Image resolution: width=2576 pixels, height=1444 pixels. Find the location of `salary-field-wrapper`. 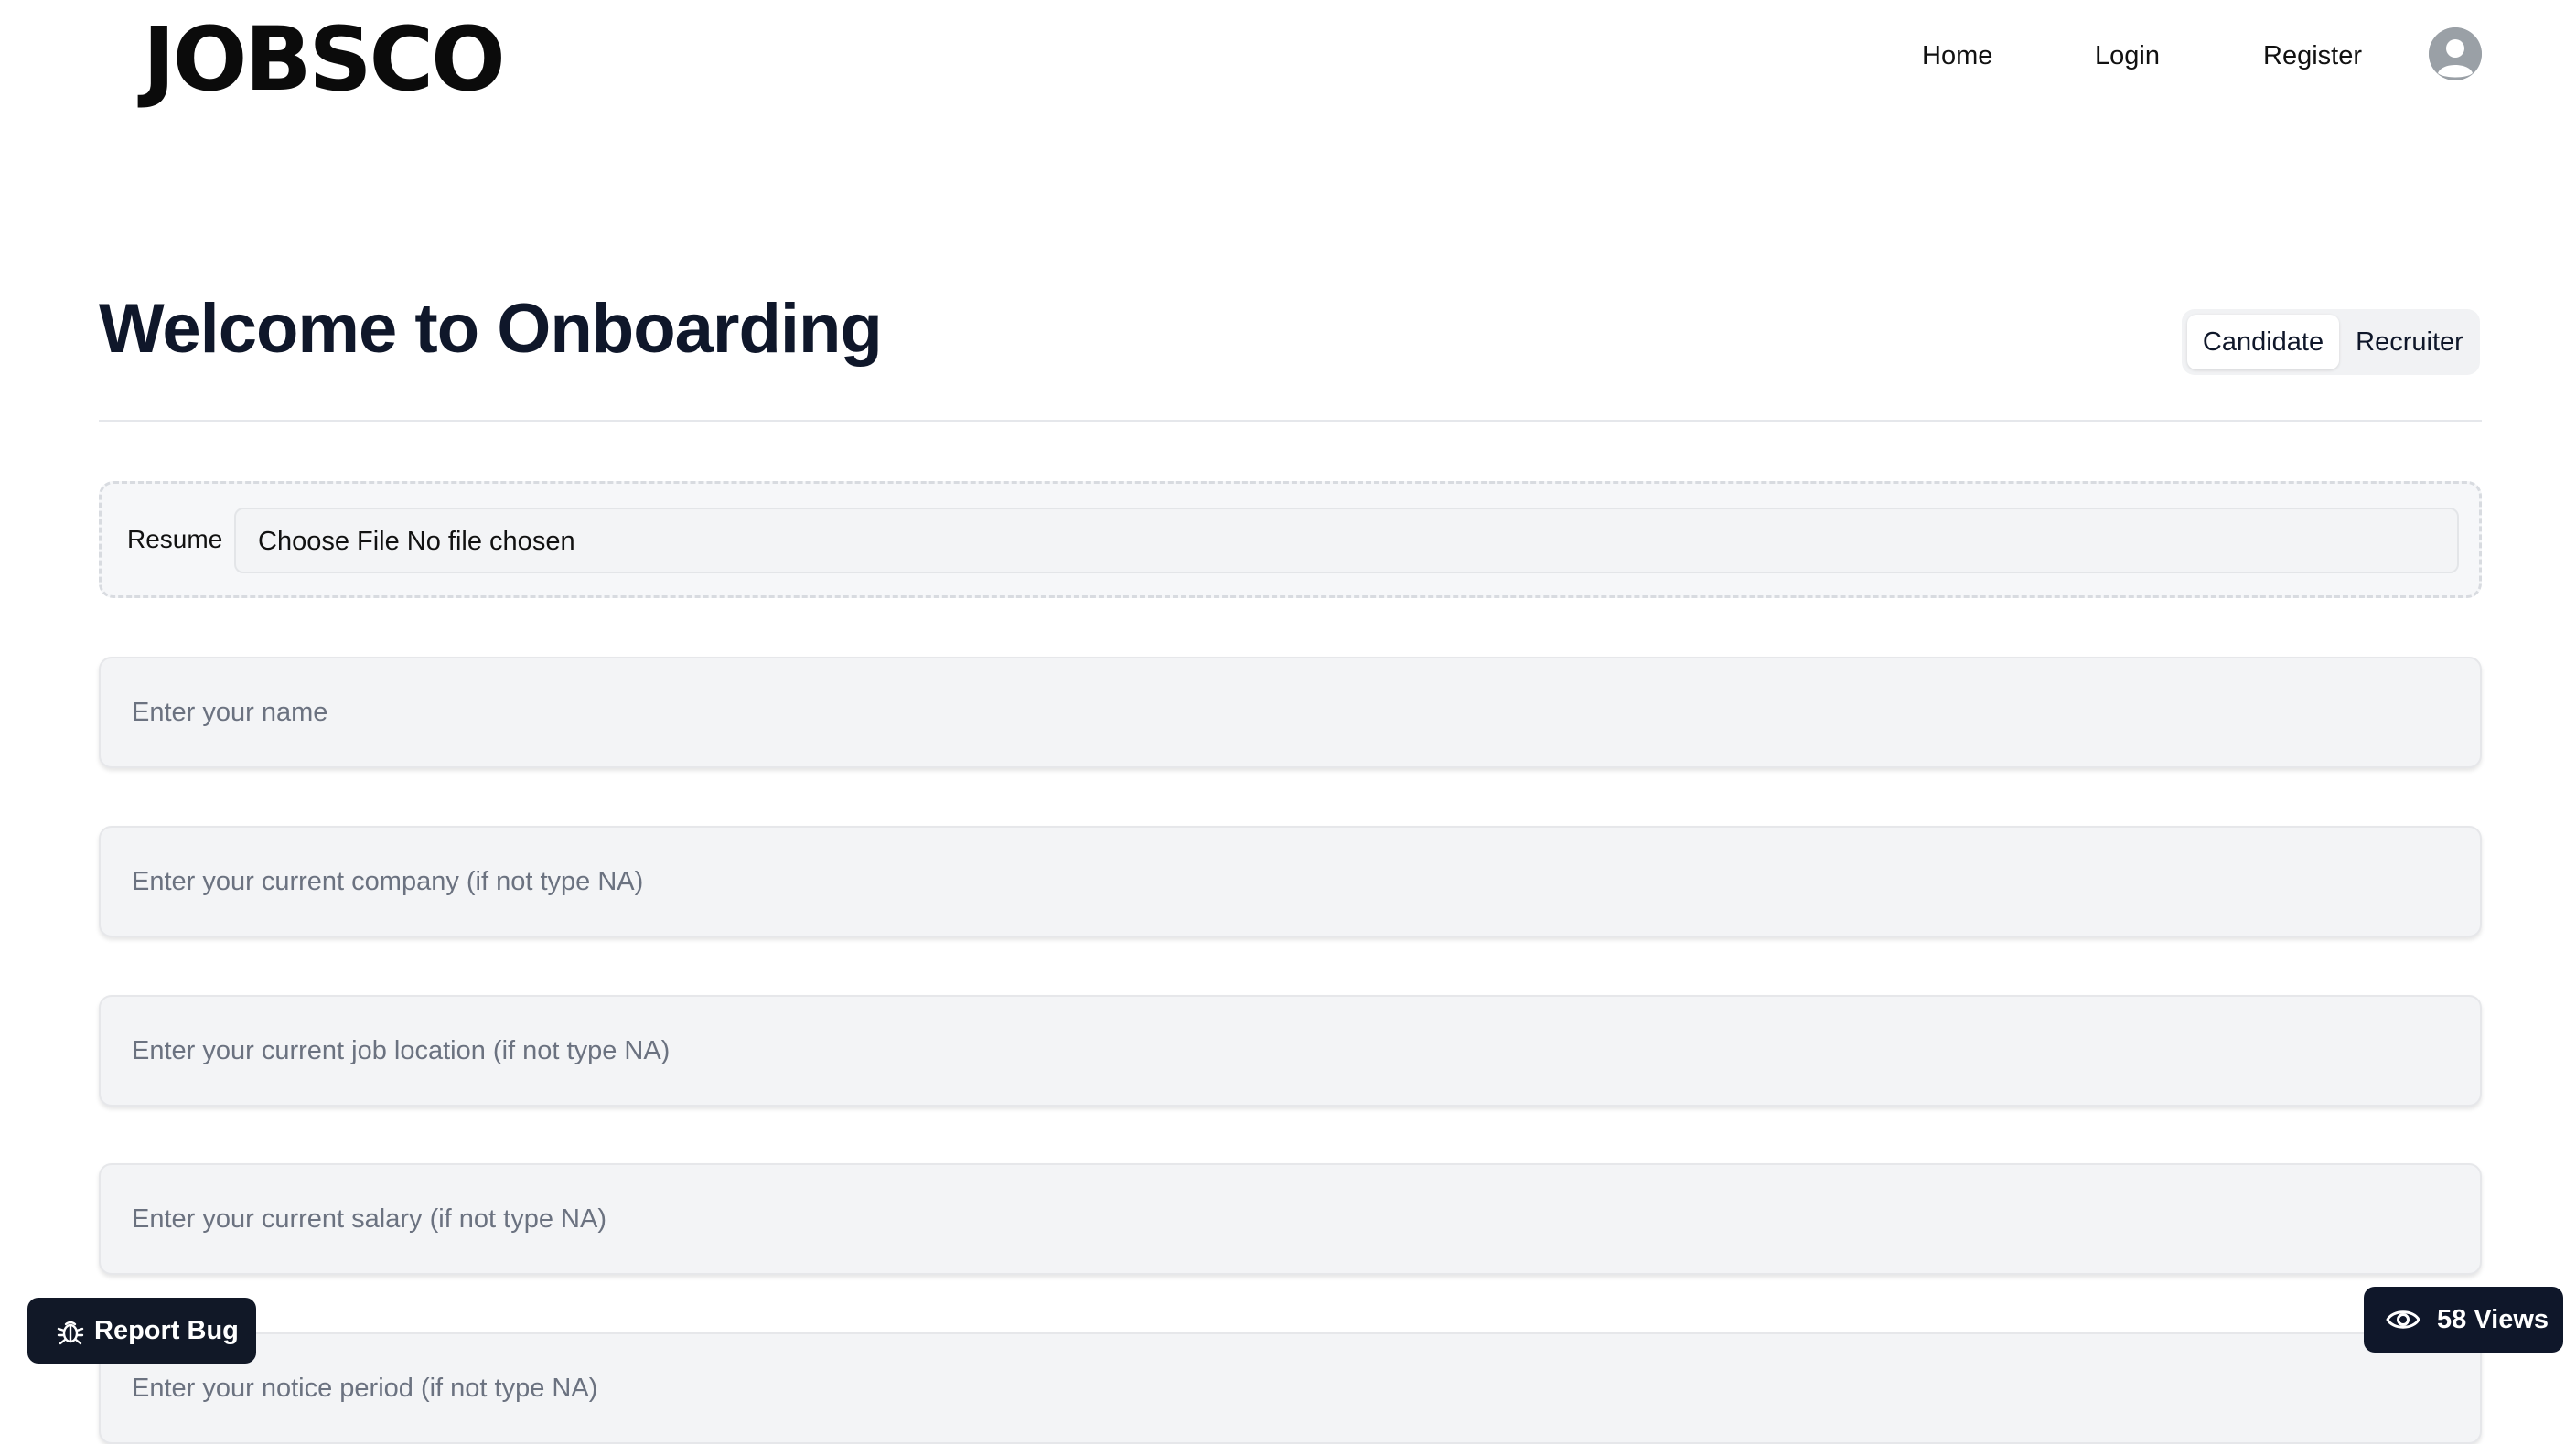

salary-field-wrapper is located at coordinates (1291, 1219).